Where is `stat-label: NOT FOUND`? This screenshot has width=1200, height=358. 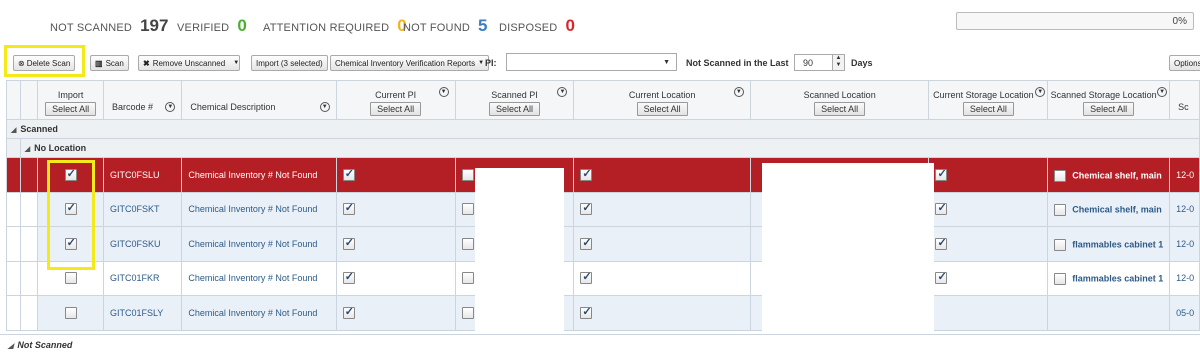 stat-label: NOT FOUND is located at coordinates (436, 28).